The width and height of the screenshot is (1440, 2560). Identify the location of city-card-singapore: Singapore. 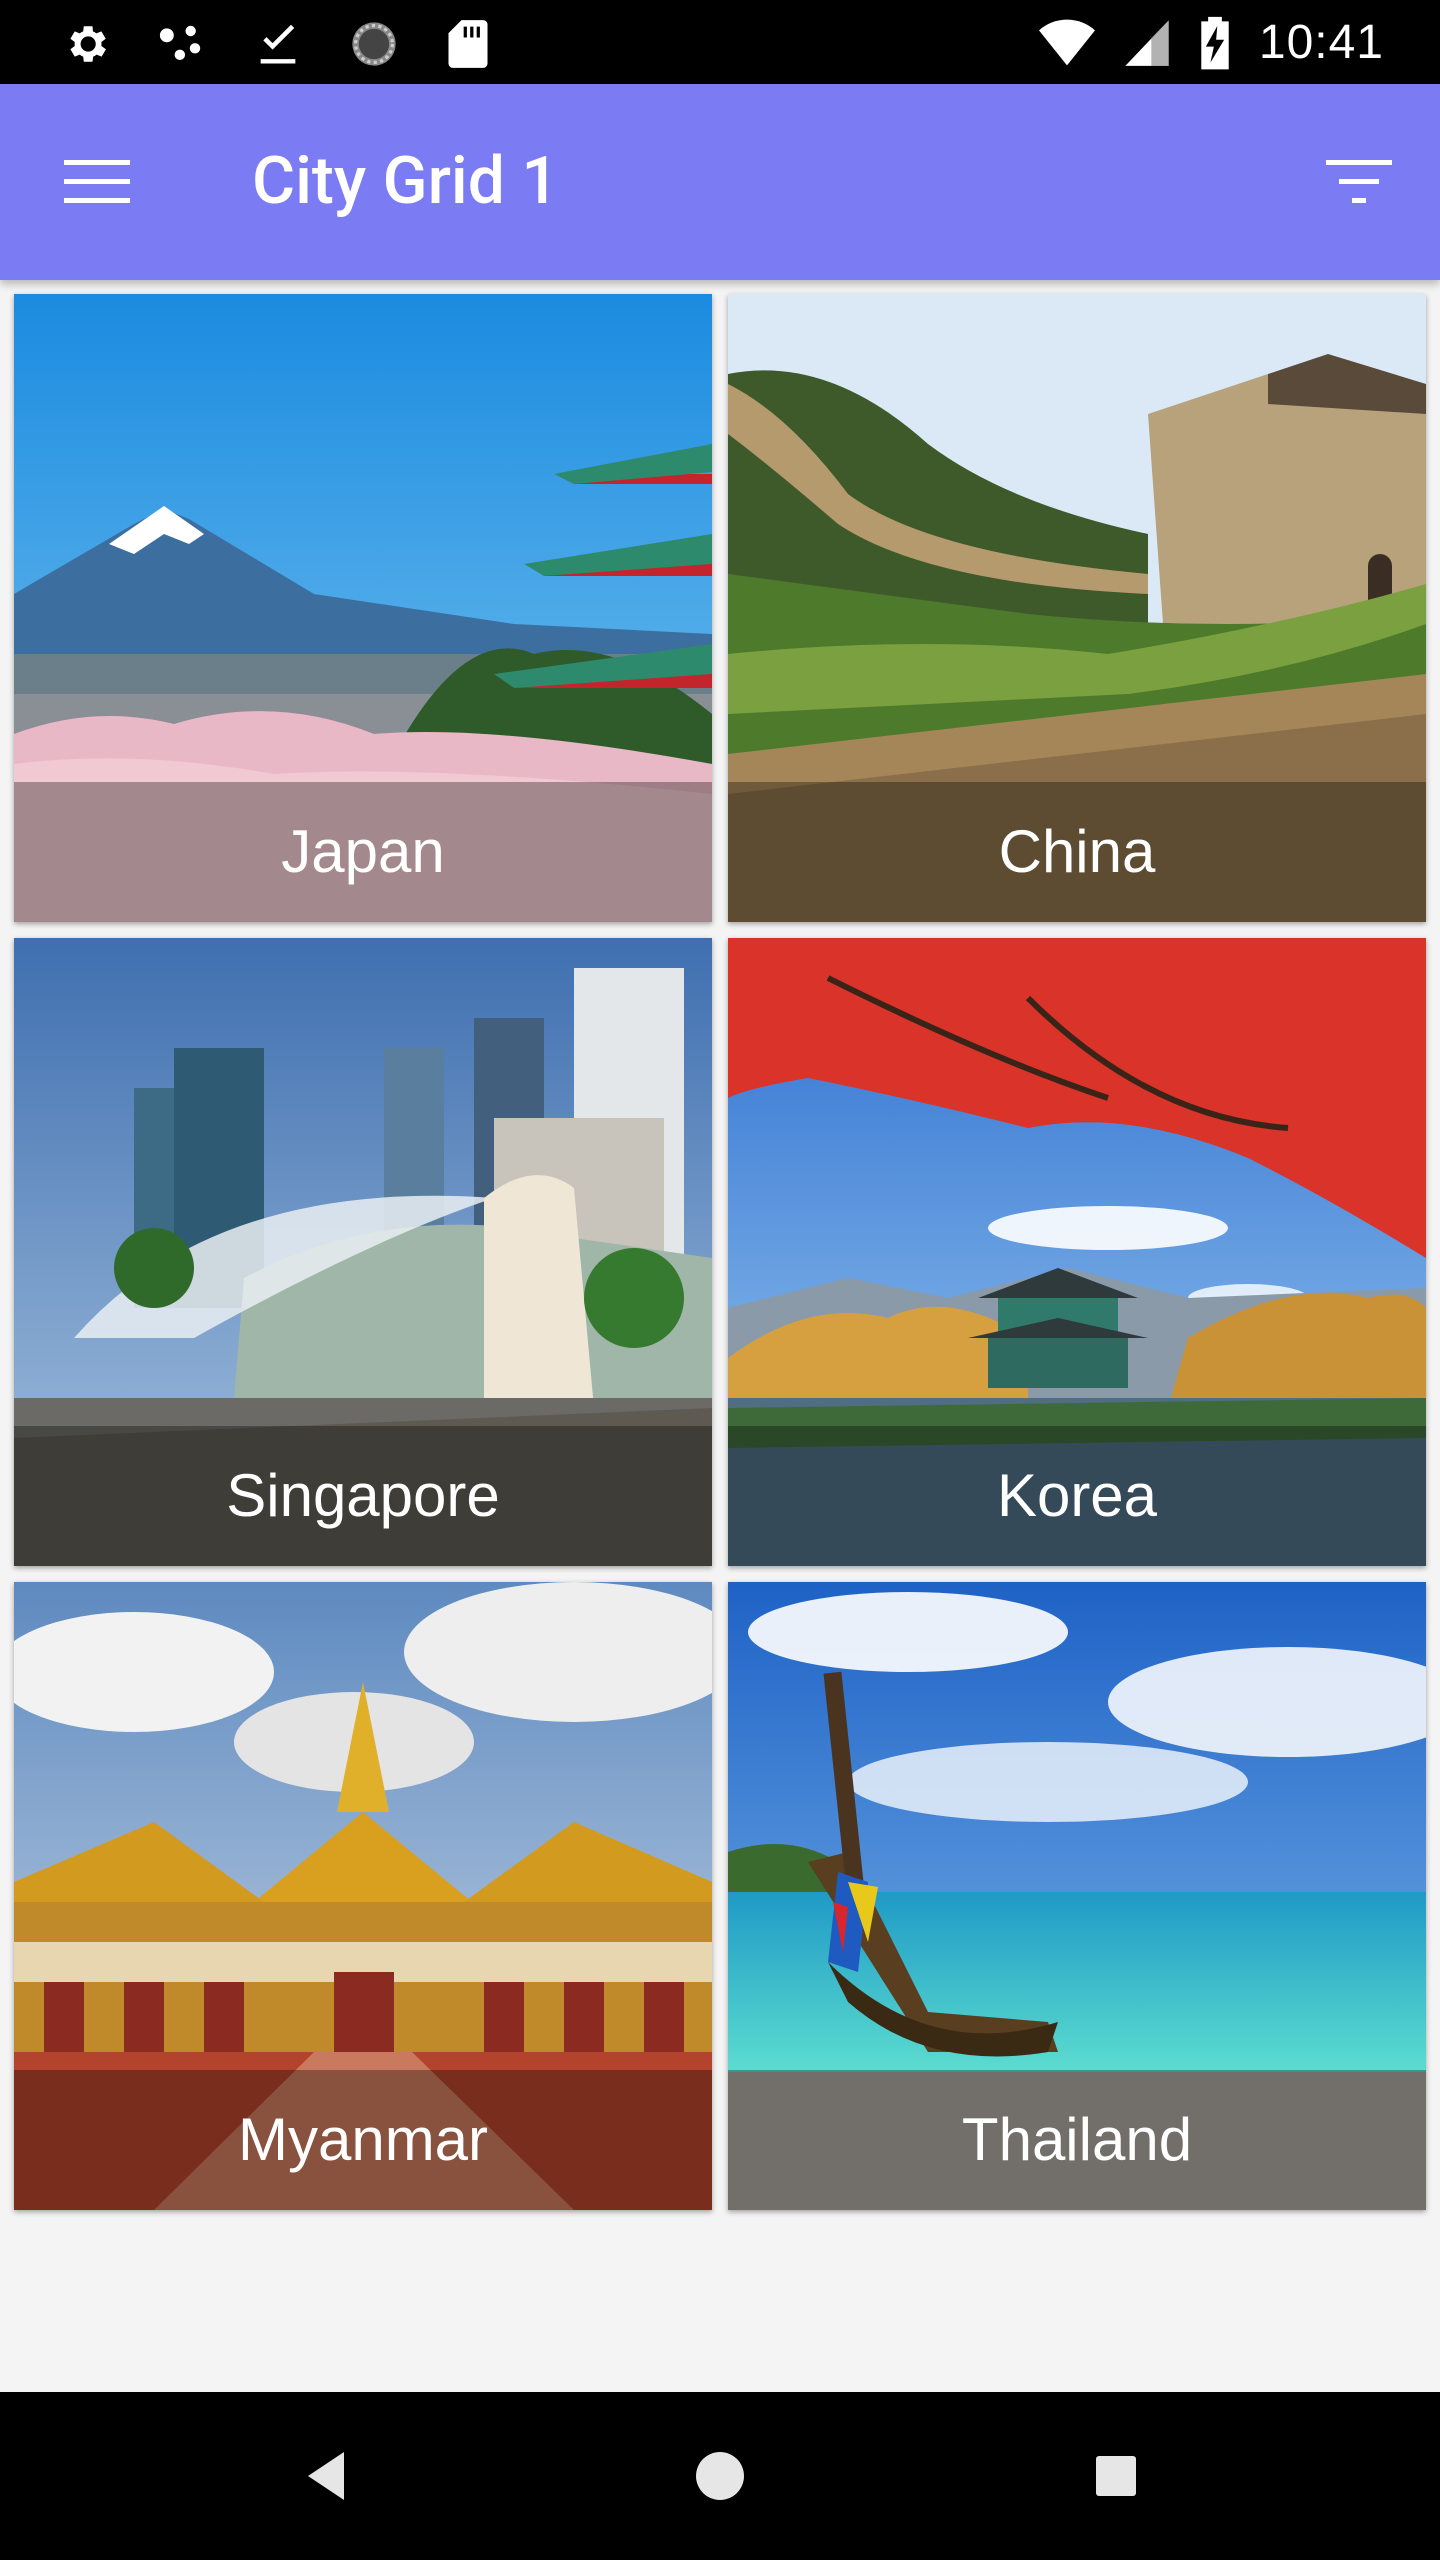
(363, 1252).